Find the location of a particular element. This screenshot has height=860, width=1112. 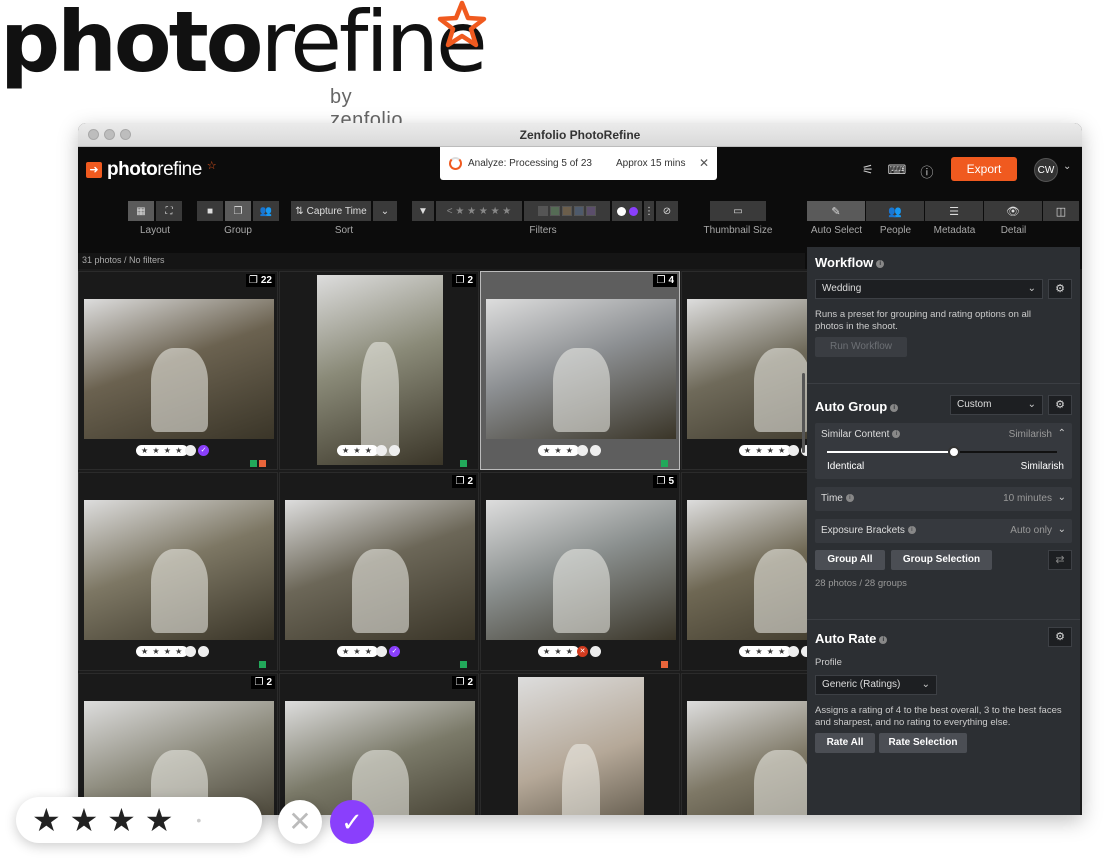

avatar: CW is located at coordinates (1046, 170).